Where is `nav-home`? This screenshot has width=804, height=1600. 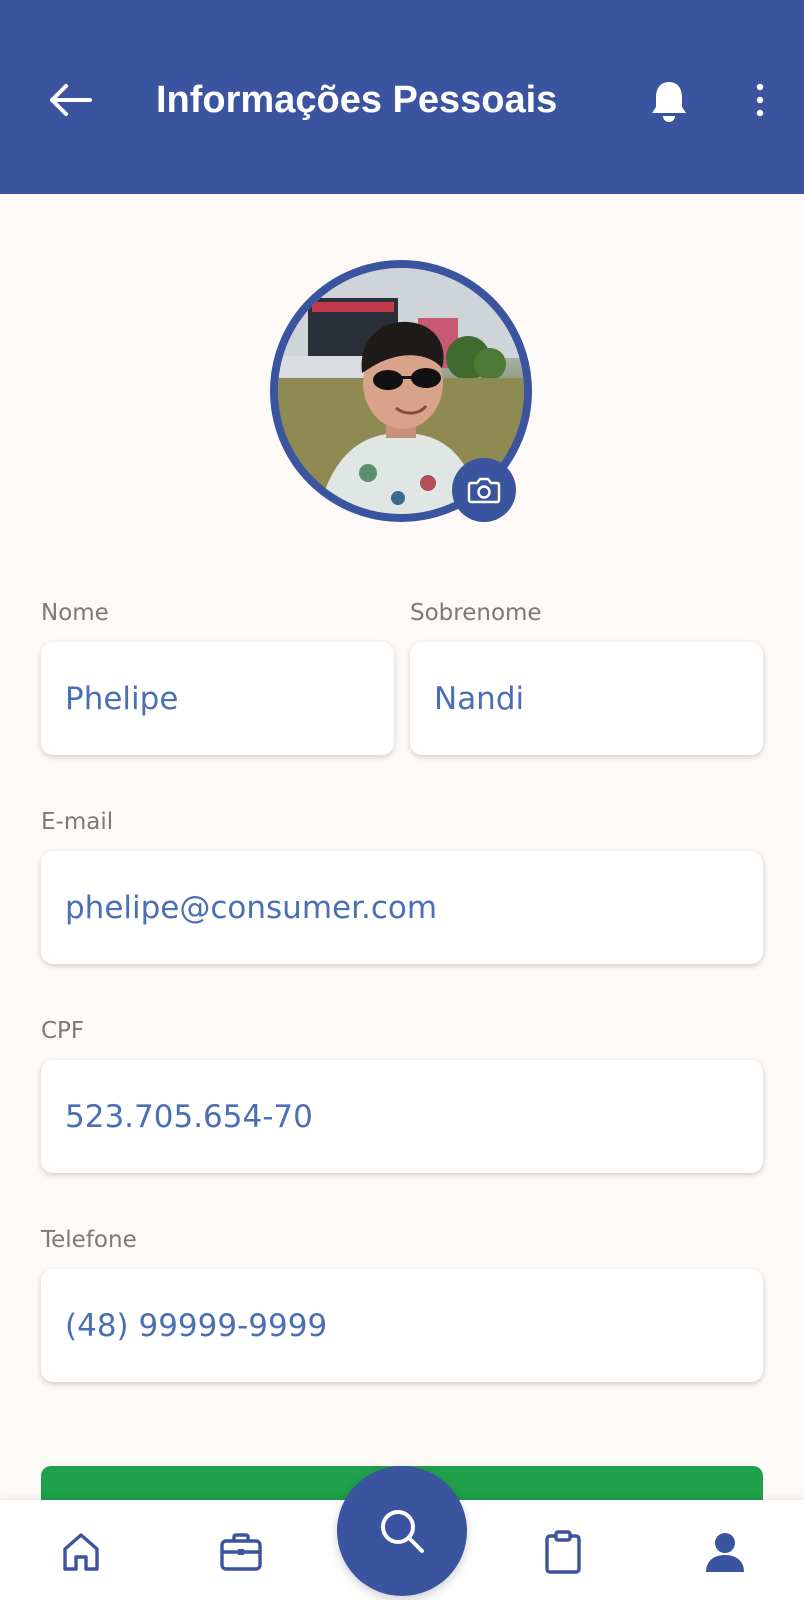
nav-home is located at coordinates (81, 1552).